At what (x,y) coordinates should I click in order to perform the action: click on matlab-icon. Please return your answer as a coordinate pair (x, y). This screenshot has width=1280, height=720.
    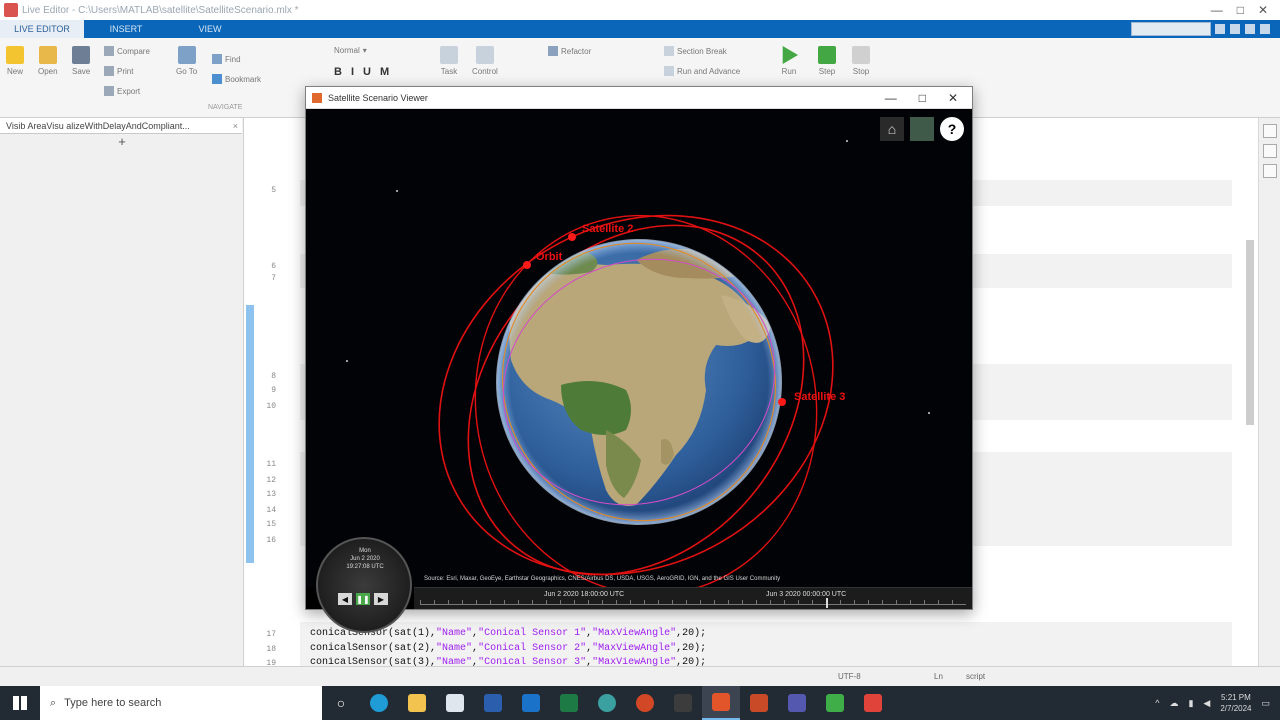
    Looking at the image, I should click on (759, 703).